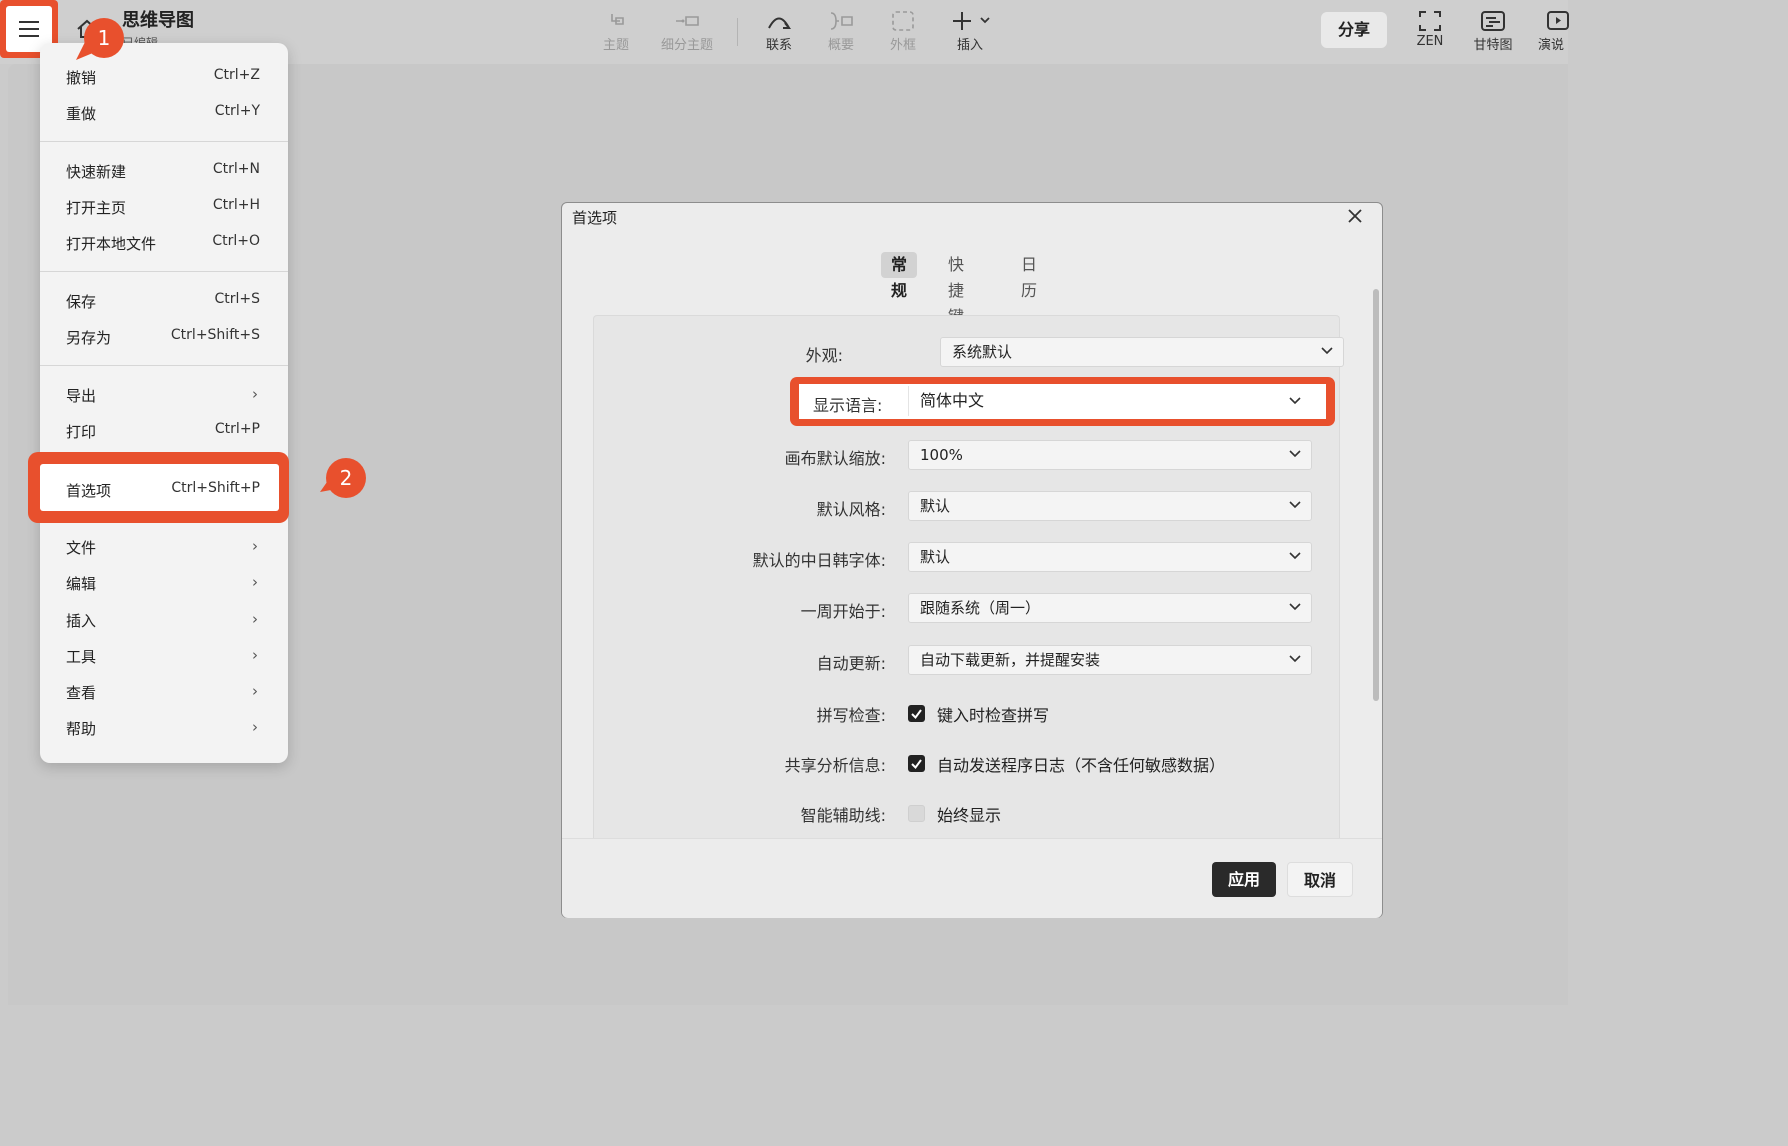  Describe the element at coordinates (617, 19) in the screenshot. I see `topic-icon` at that location.